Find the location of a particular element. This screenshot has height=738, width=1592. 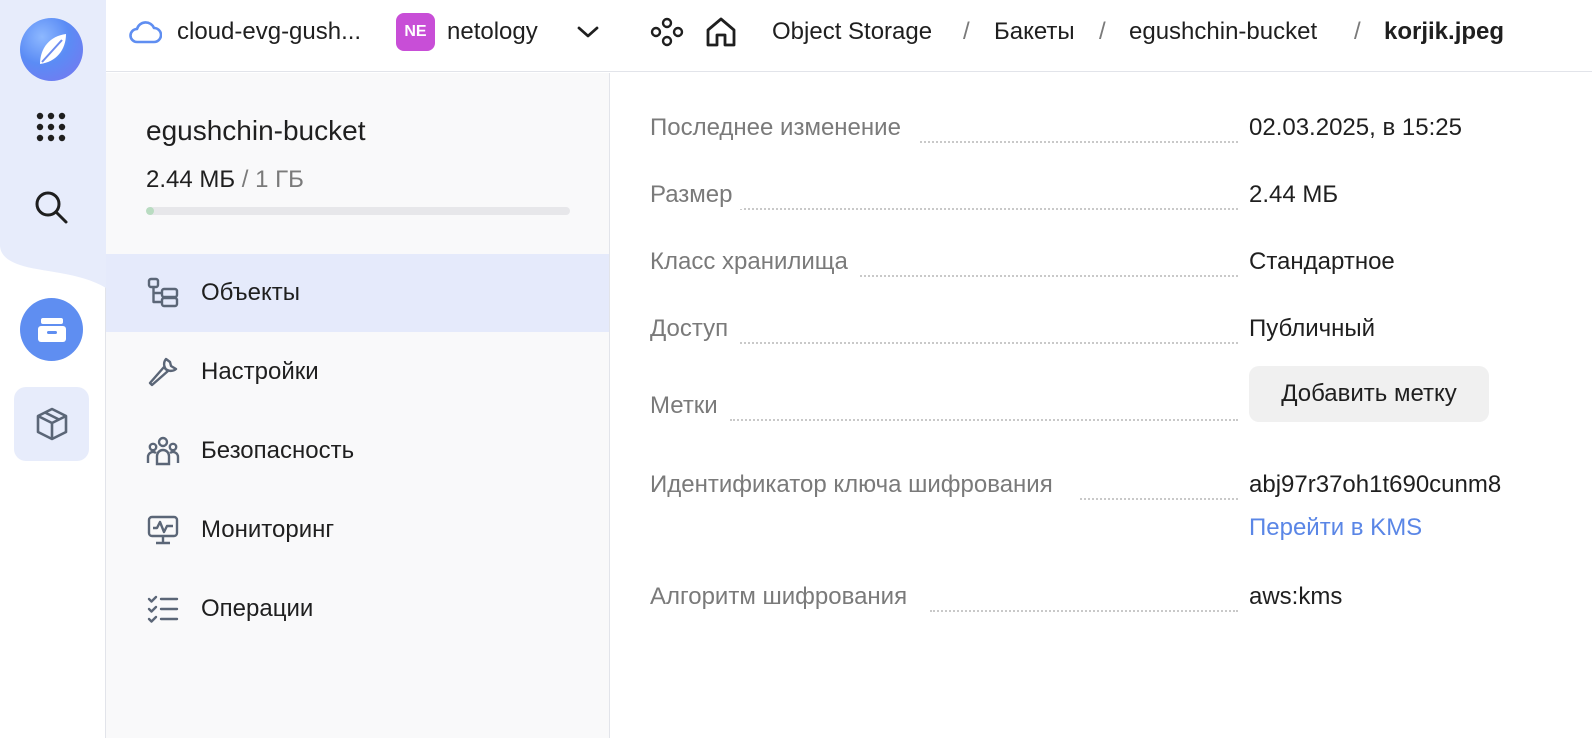

sidebar-item-objects: Объекты is located at coordinates (357, 293).